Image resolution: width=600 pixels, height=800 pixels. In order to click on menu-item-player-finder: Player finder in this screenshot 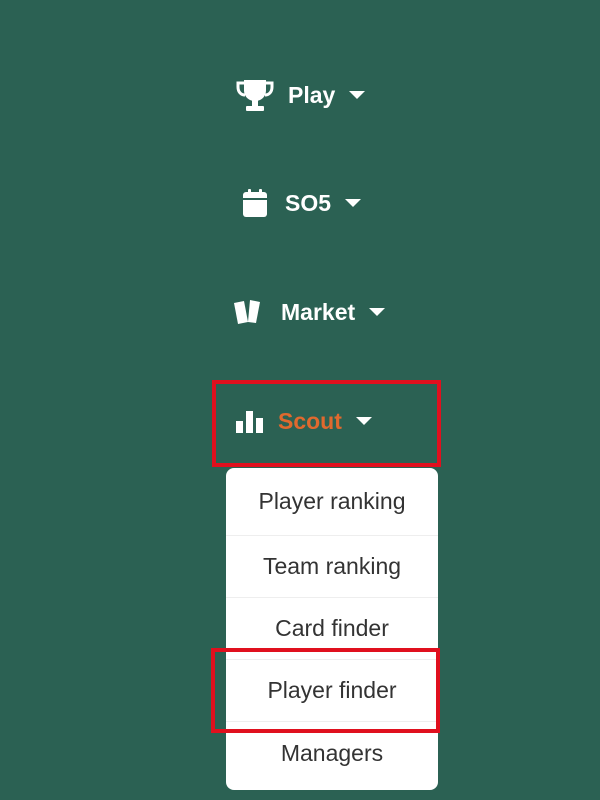, I will do `click(332, 691)`.